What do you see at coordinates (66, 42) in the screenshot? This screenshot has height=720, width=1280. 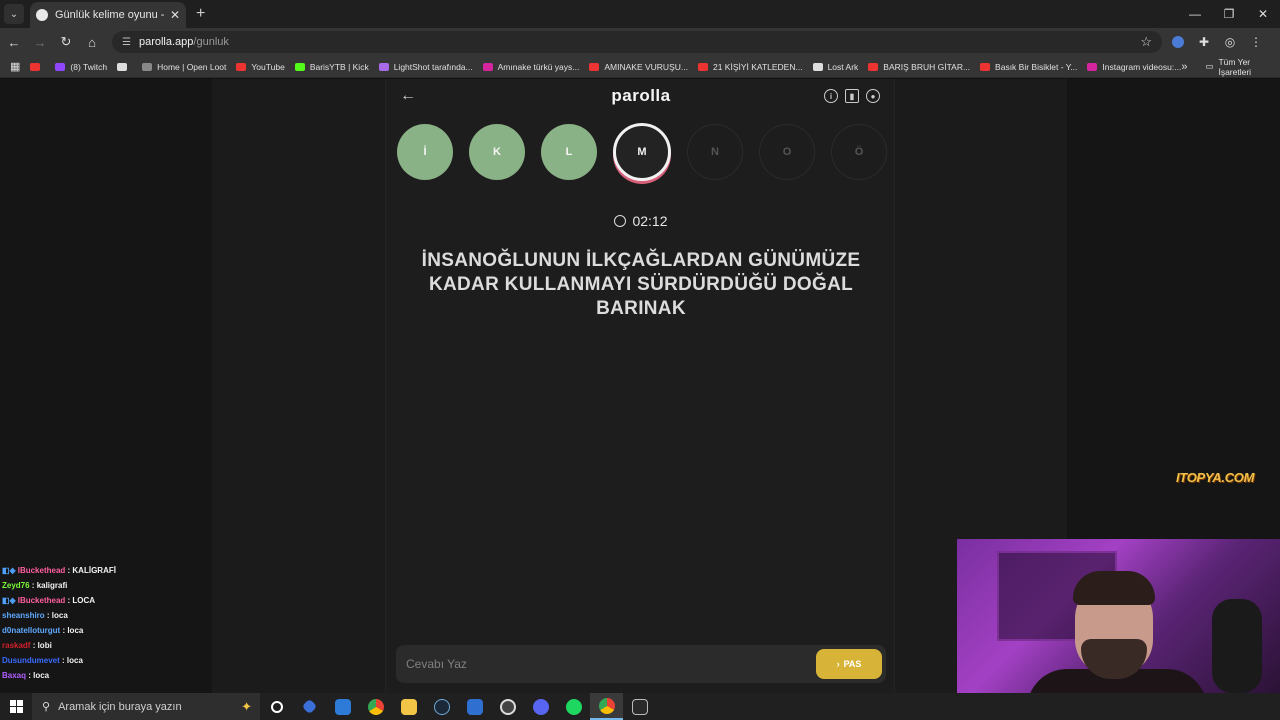 I see `reload-icon: ↻` at bounding box center [66, 42].